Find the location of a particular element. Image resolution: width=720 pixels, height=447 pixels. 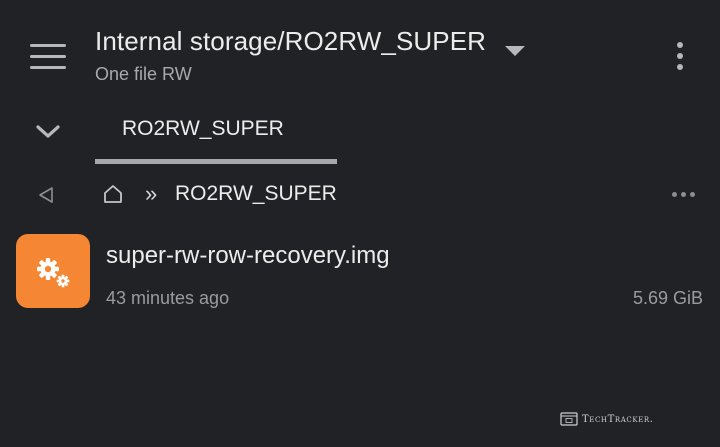

gears-icon is located at coordinates (53, 271).